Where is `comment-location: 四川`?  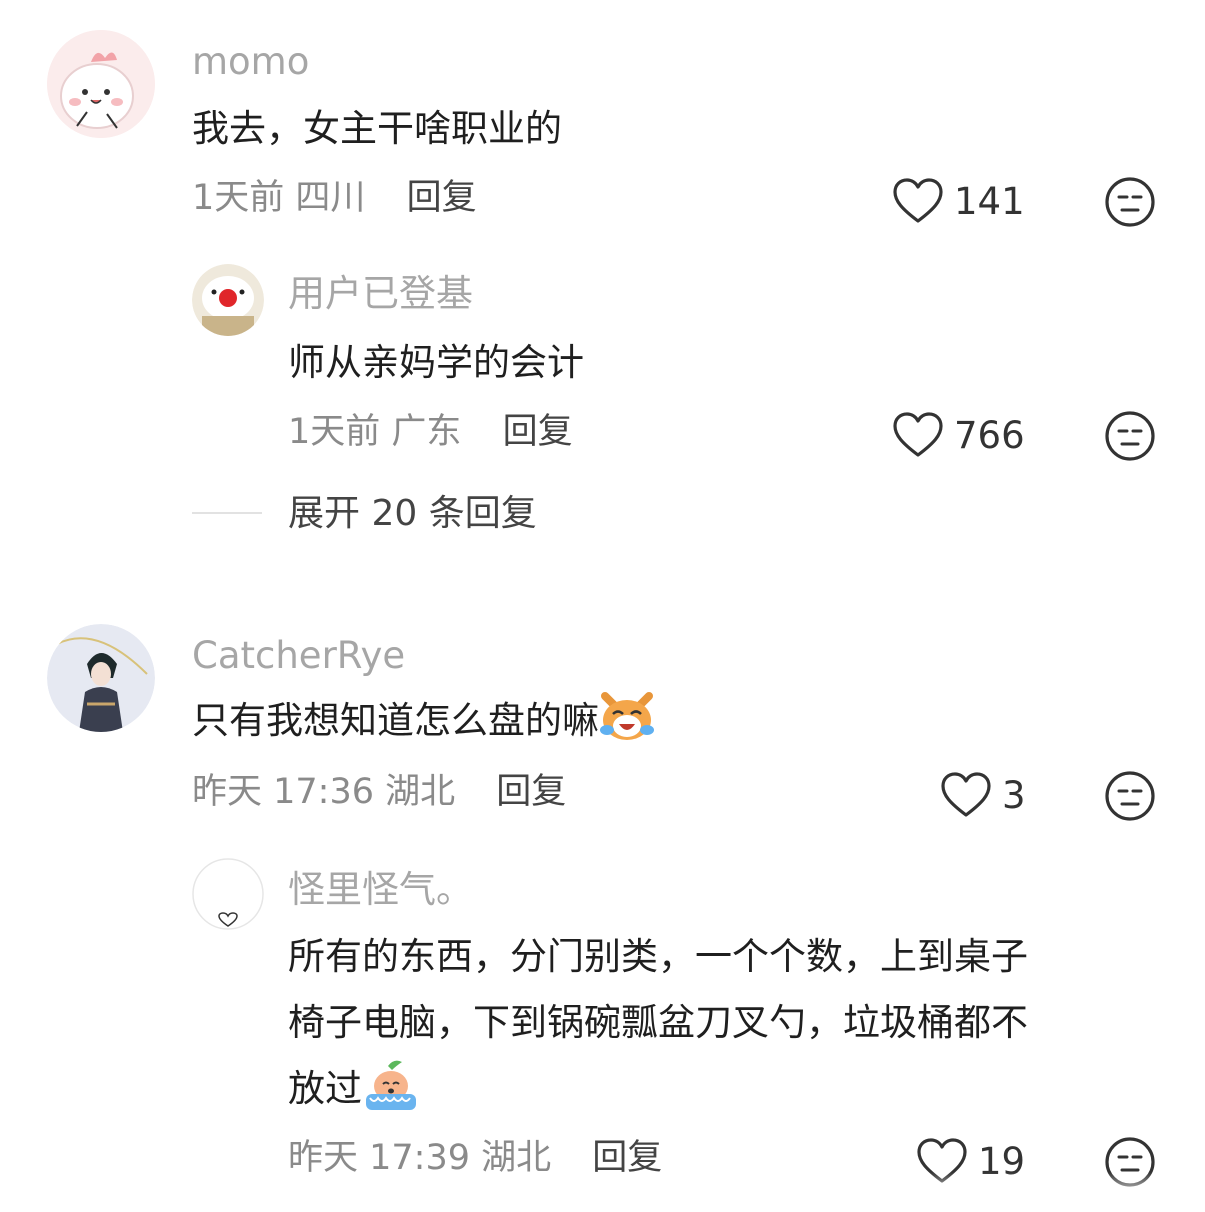 comment-location: 四川 is located at coordinates (330, 198).